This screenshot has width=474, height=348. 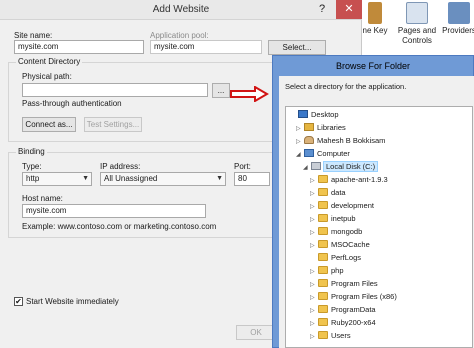 What do you see at coordinates (349, 9) in the screenshot?
I see `close-button: ✕` at bounding box center [349, 9].